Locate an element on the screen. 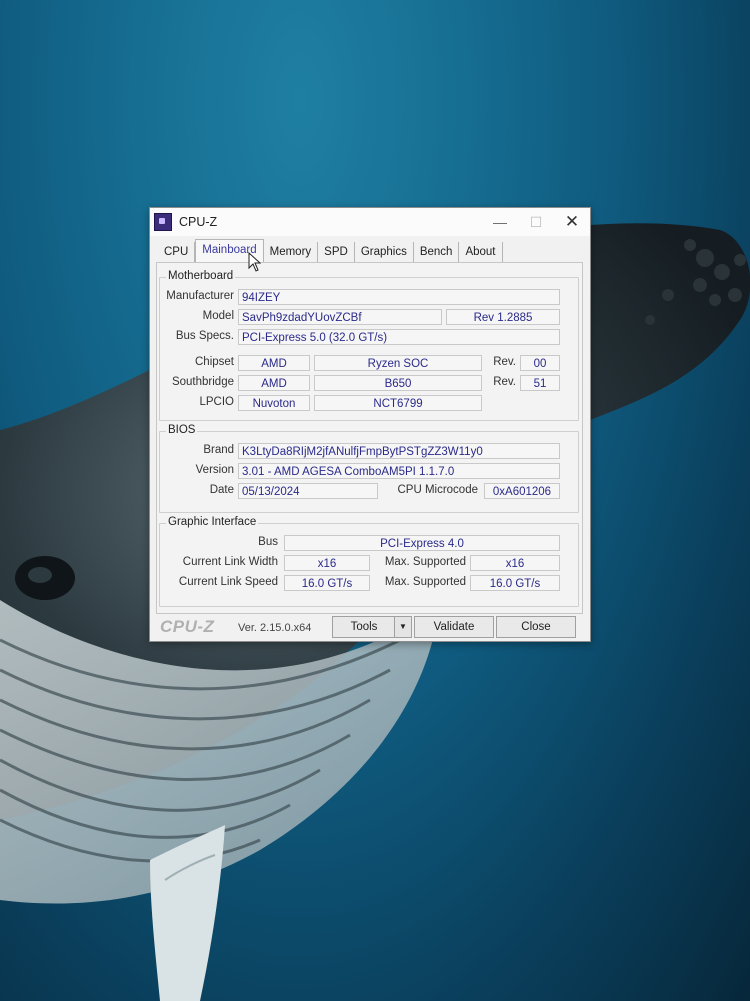 The width and height of the screenshot is (750, 1001). gi-bus-value: PCI-Express 4.0 is located at coordinates (422, 543).